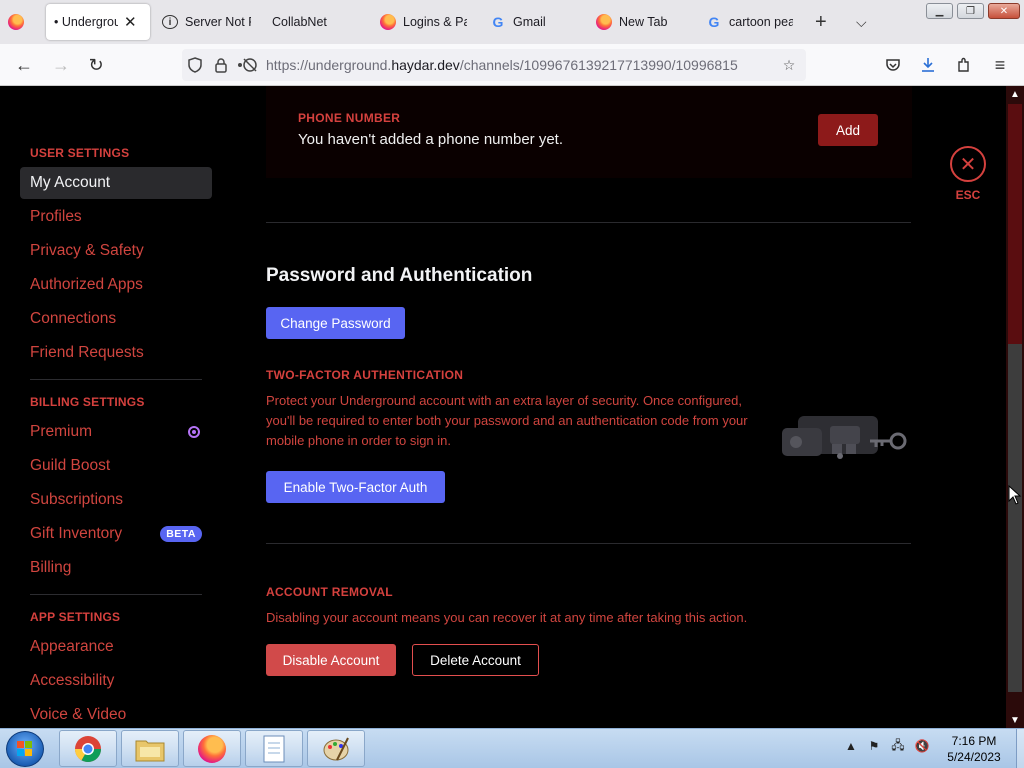 Image resolution: width=1024 pixels, height=768 pixels. Describe the element at coordinates (331, 660) in the screenshot. I see `disable-account-button: Disable Account` at that location.